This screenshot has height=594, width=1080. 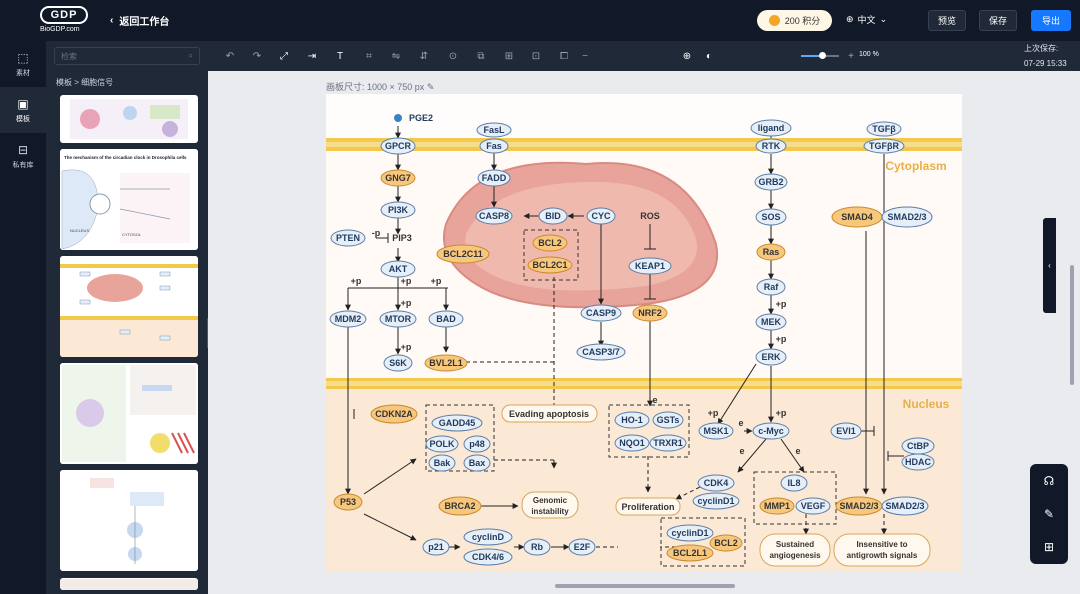 What do you see at coordinates (398, 319) in the screenshot?
I see `node-mtor: MTOR` at bounding box center [398, 319].